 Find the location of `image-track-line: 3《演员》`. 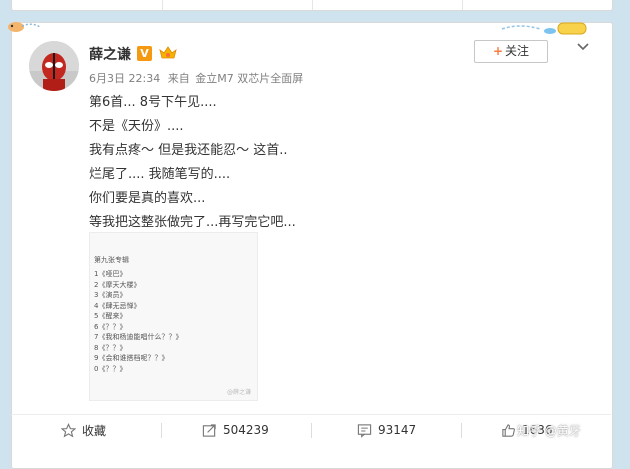

image-track-line: 3《演员》 is located at coordinates (110, 295).